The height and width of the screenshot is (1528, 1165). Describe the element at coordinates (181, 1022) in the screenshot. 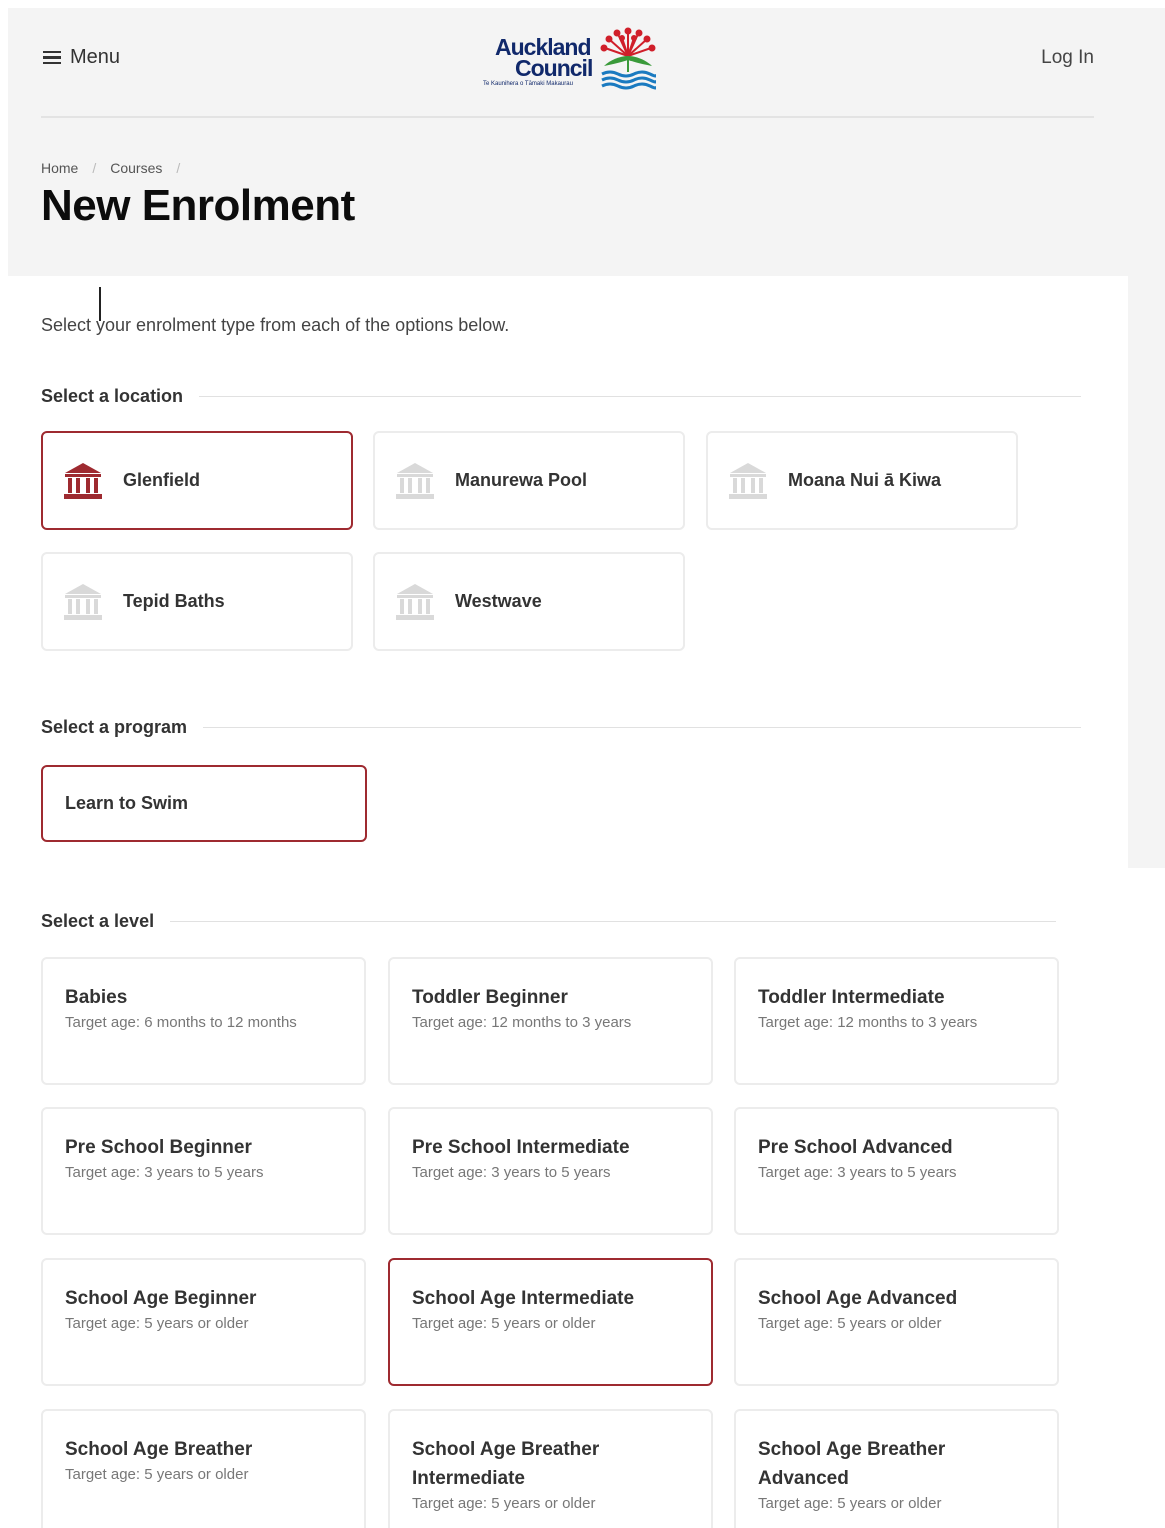

I see `level-target-age: Target age: 6 months to 12 months` at that location.